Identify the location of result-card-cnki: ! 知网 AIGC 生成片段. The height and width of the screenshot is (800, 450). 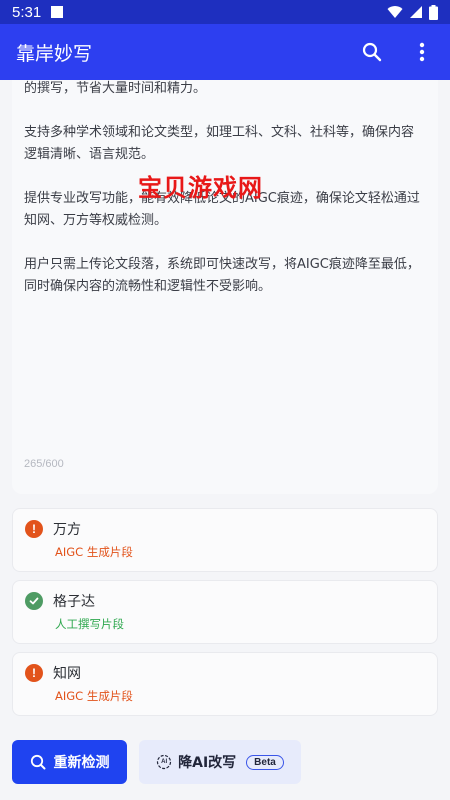
(225, 684).